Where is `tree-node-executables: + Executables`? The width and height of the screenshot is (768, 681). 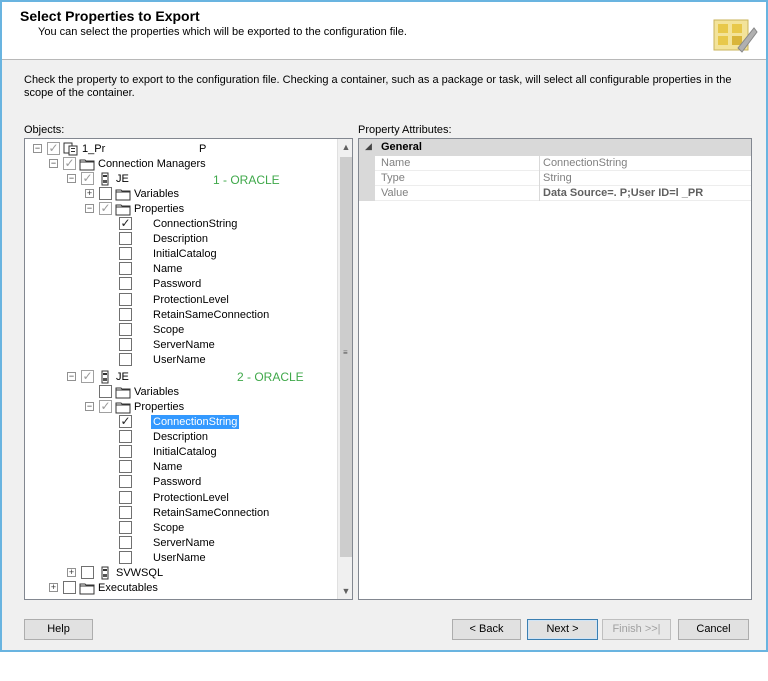
tree-node-executables: + Executables is located at coordinates (180, 588).